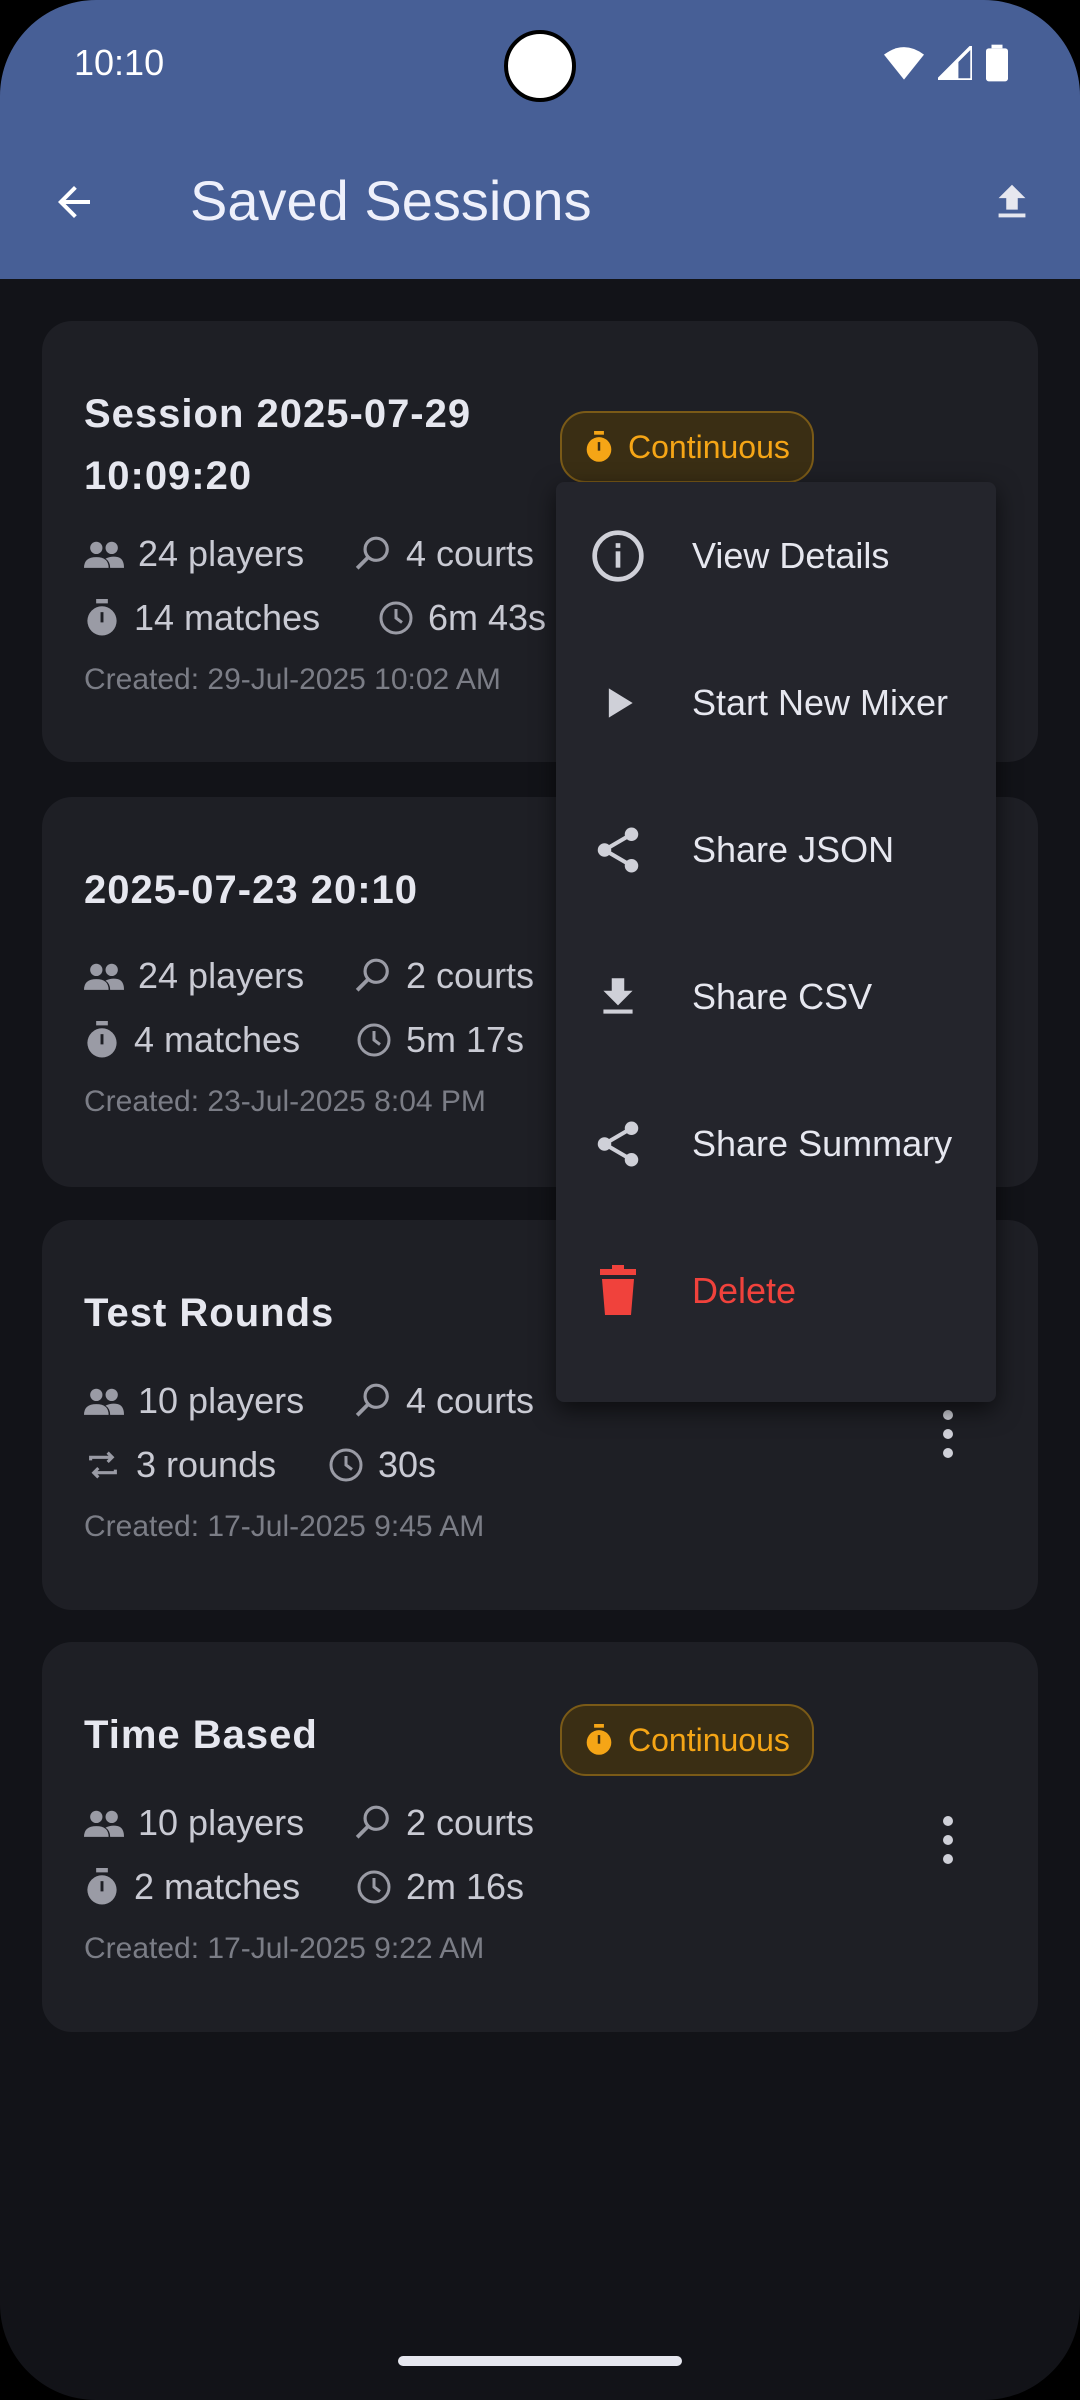  I want to click on menu-item-label: Share Summary, so click(822, 1143).